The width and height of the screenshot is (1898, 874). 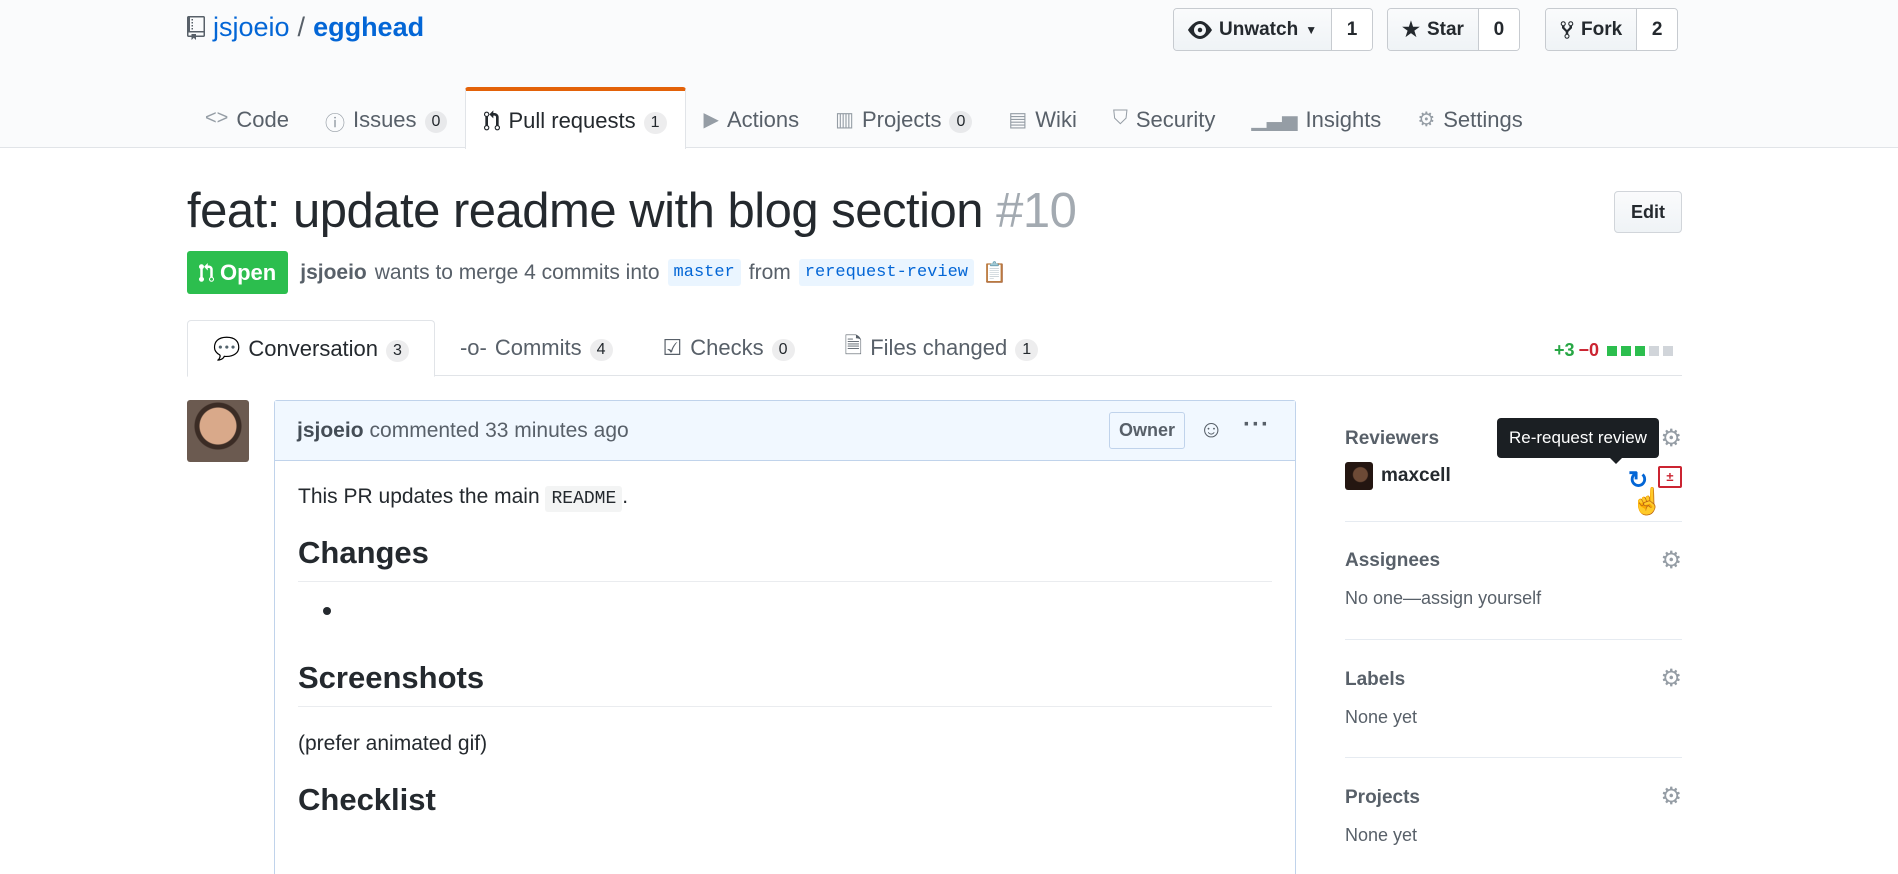 I want to click on author-avatar, so click(x=218, y=431).